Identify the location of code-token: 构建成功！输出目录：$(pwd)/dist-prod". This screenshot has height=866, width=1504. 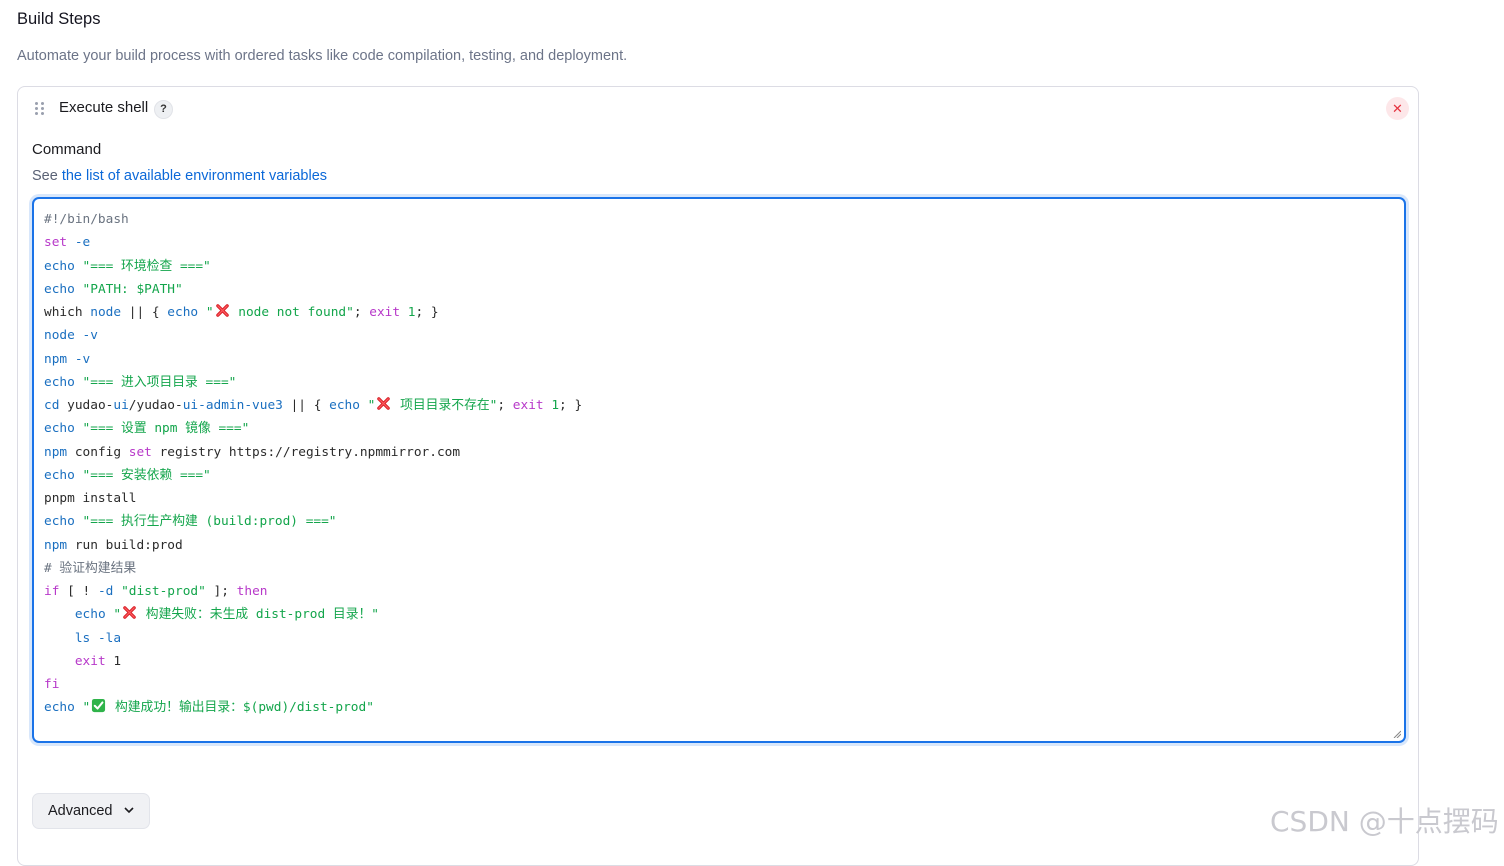
(240, 708).